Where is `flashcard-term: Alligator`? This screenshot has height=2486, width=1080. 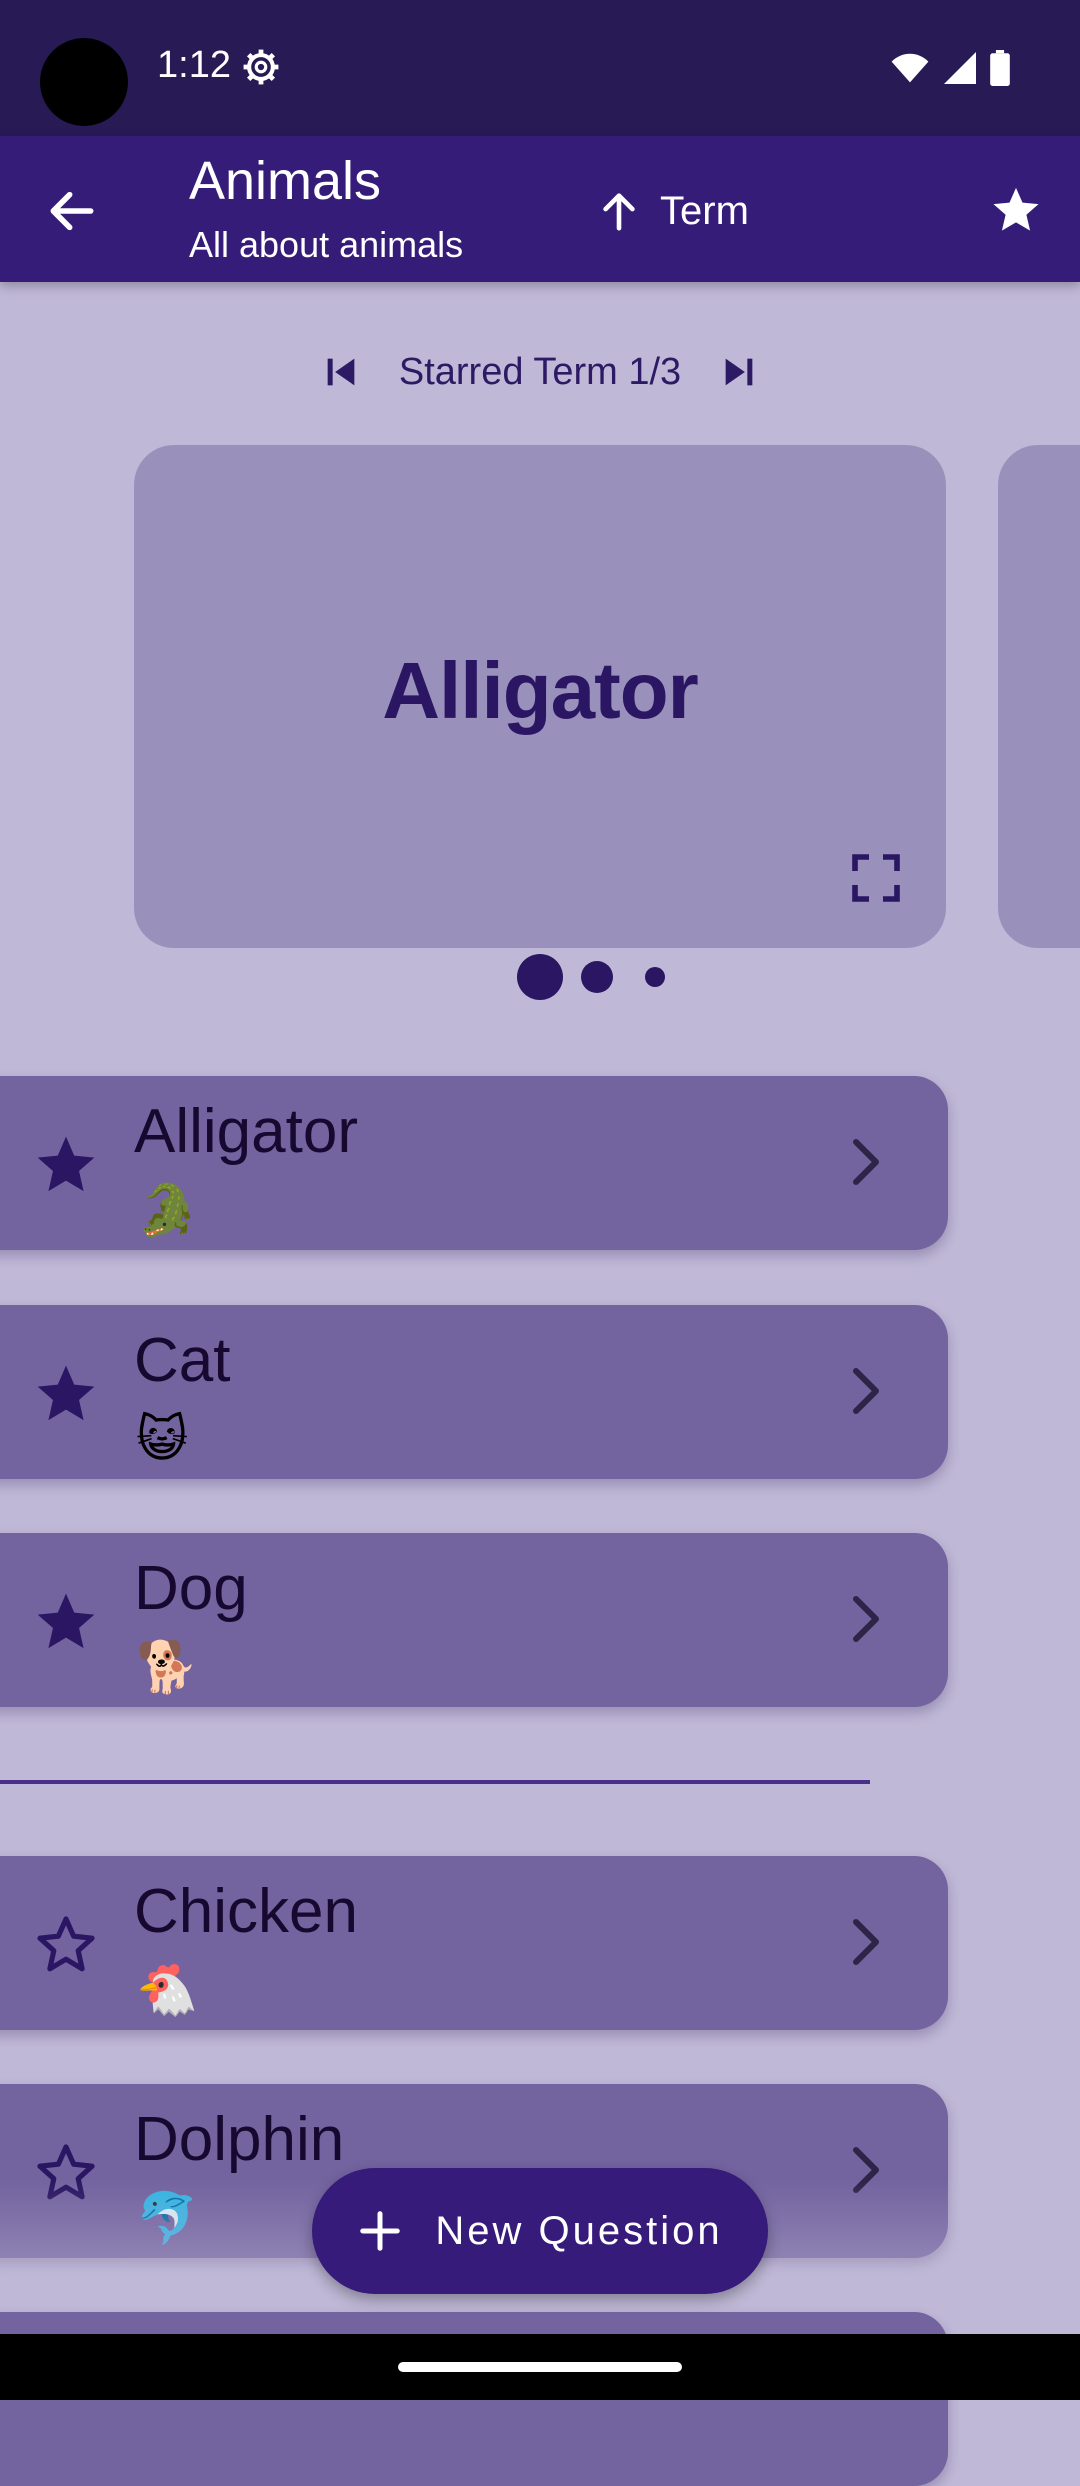
flashcard-term: Alligator is located at coordinates (540, 690).